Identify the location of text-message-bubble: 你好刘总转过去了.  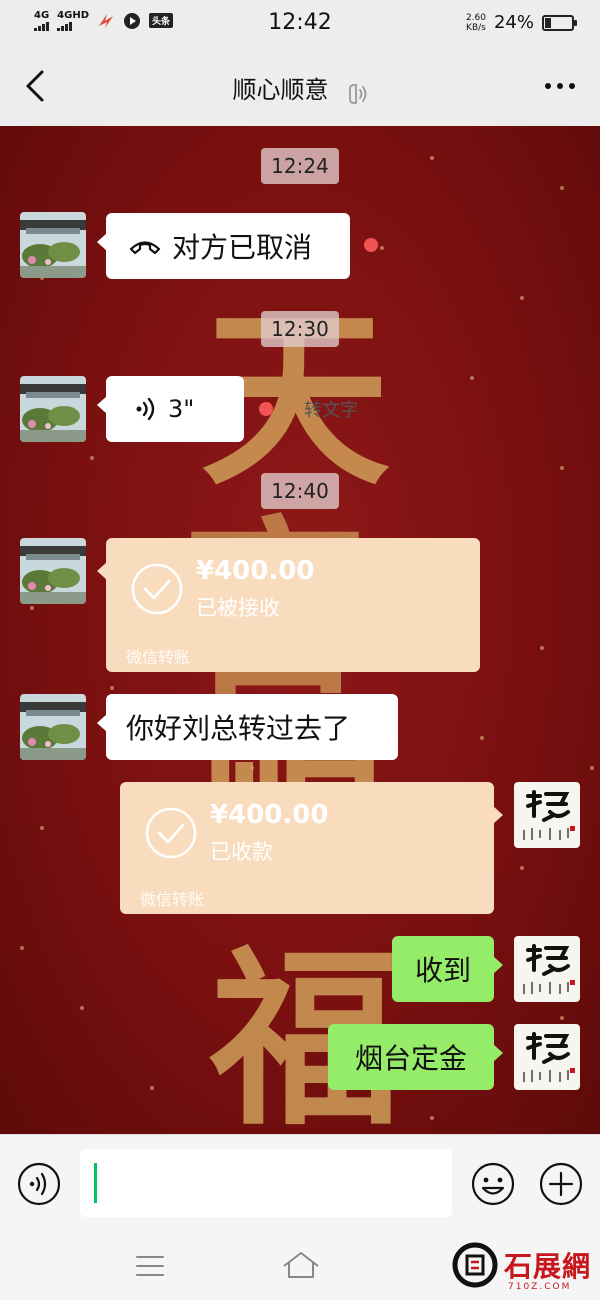
(247, 727).